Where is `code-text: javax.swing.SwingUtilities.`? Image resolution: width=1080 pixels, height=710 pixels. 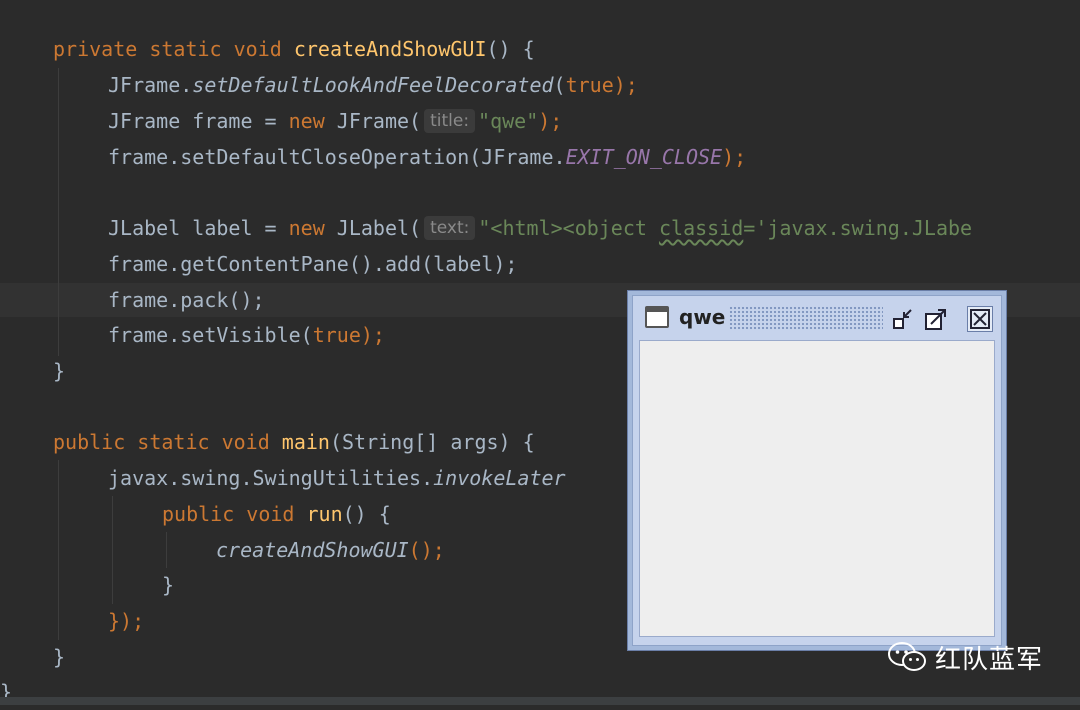
code-text: javax.swing.SwingUtilities. is located at coordinates (271, 478).